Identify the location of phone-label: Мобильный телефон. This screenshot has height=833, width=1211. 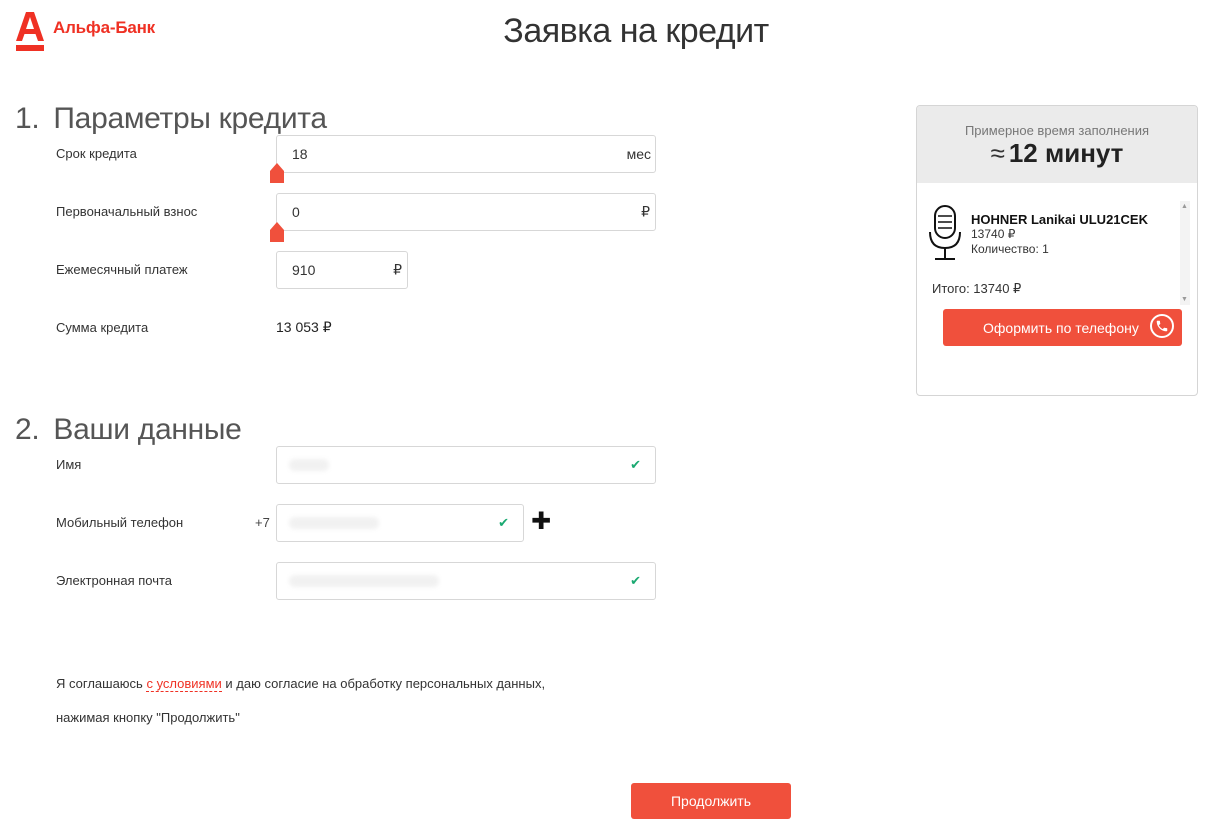
(120, 522).